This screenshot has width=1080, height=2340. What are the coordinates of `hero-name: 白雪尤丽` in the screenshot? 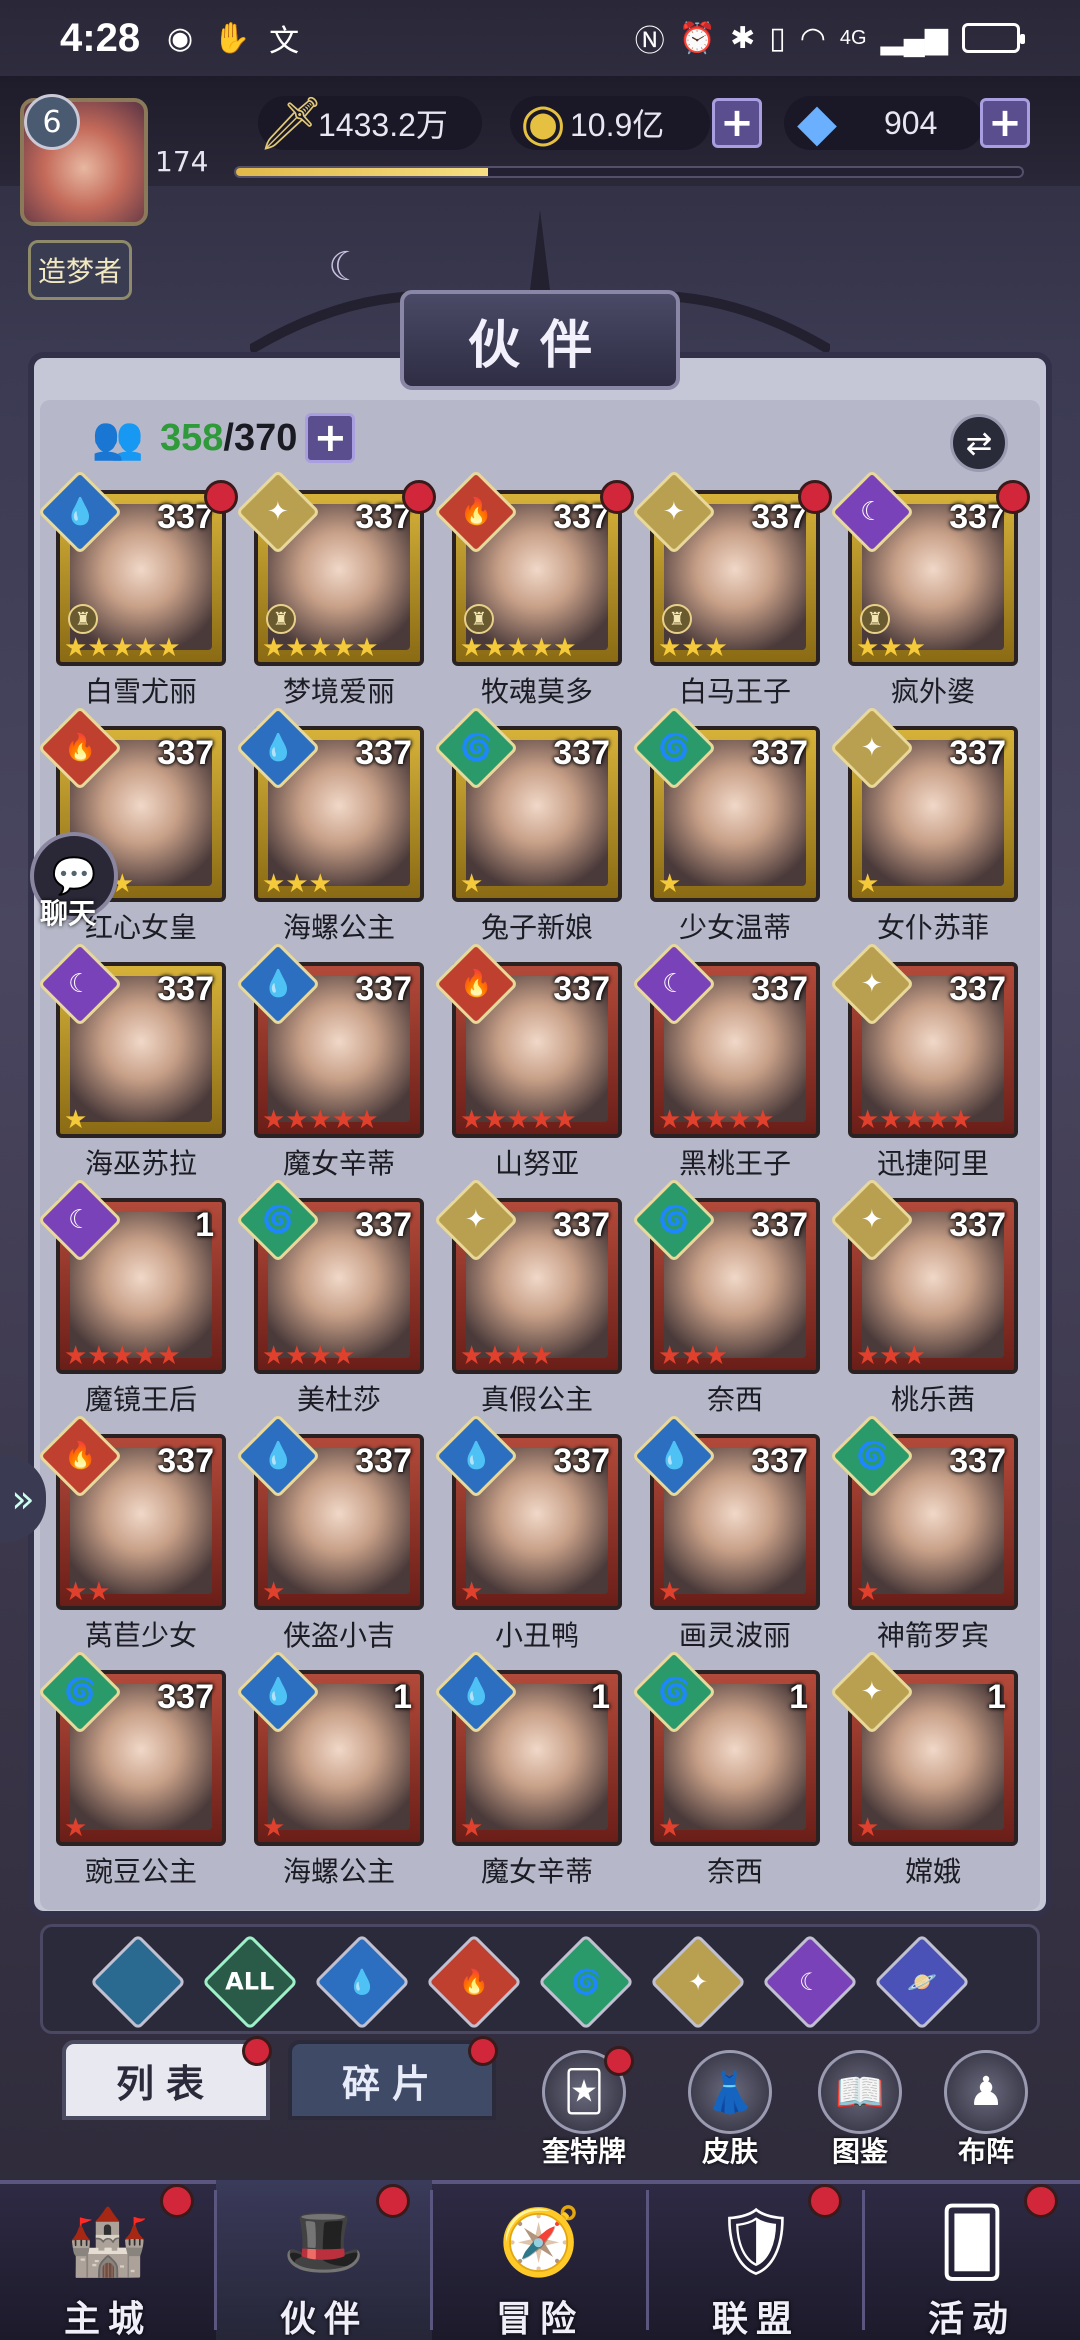 It's located at (140, 691).